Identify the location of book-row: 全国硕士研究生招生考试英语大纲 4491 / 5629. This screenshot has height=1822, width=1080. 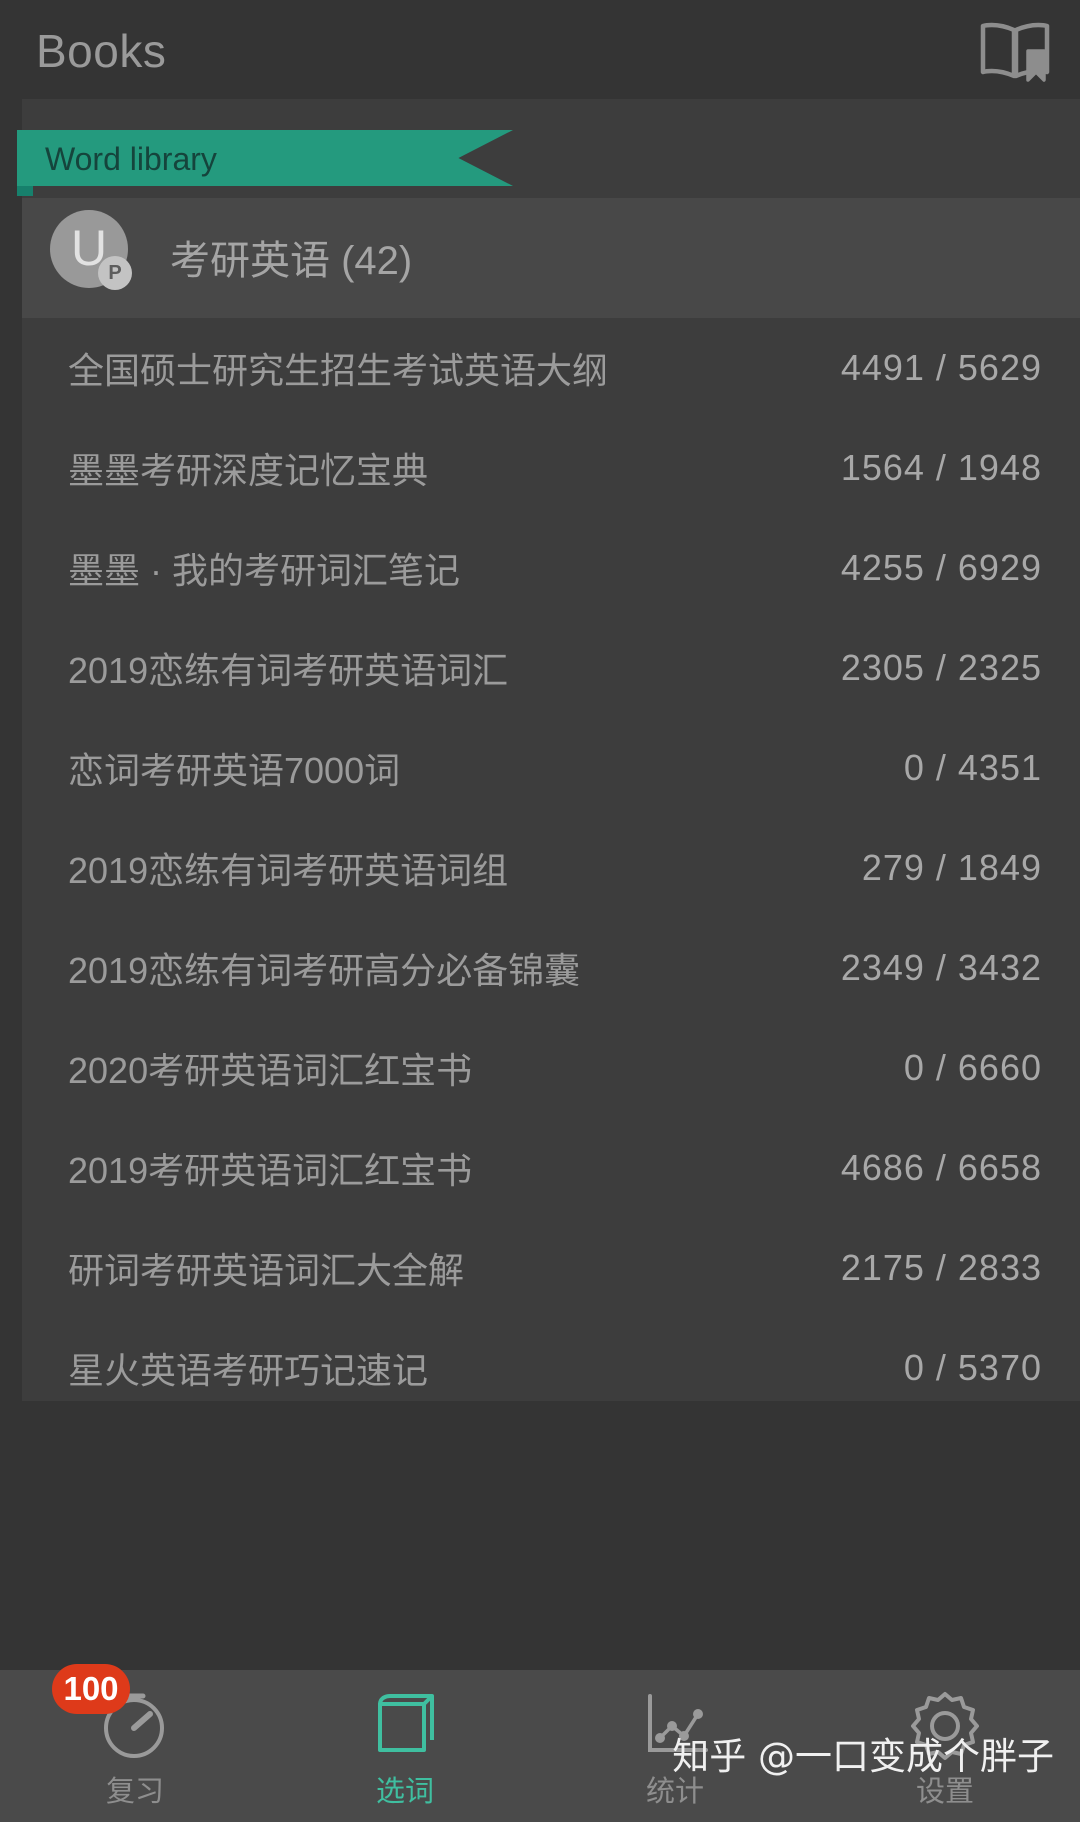
(551, 368).